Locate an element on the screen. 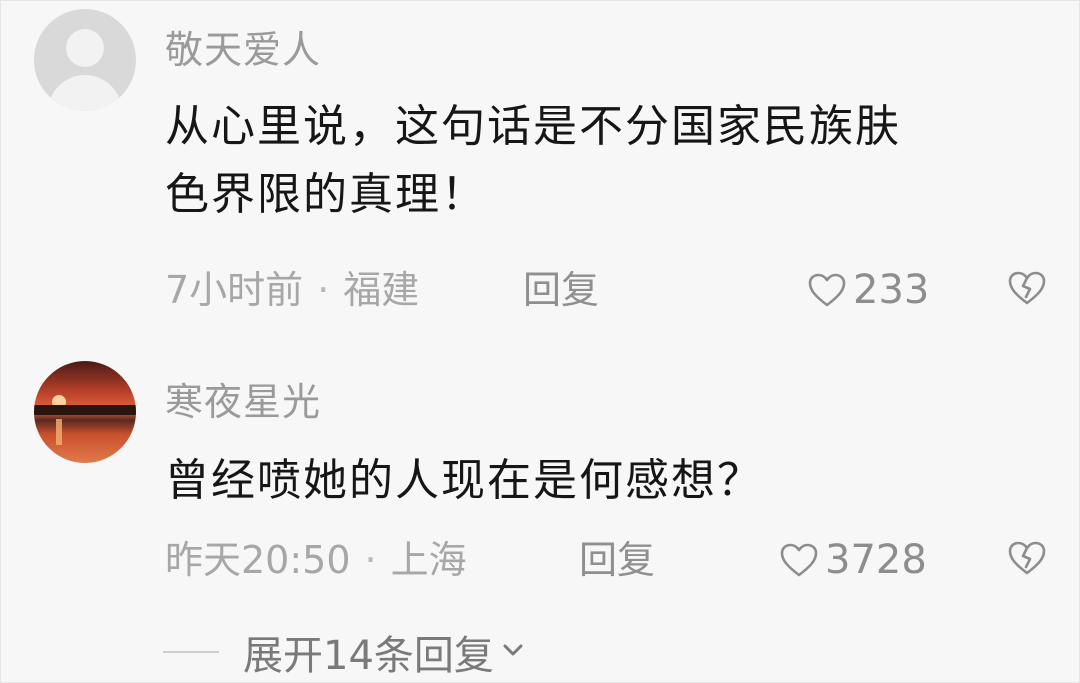 The image size is (1080, 683). expand-replies-button: 展开14条回复 is located at coordinates (344, 653).